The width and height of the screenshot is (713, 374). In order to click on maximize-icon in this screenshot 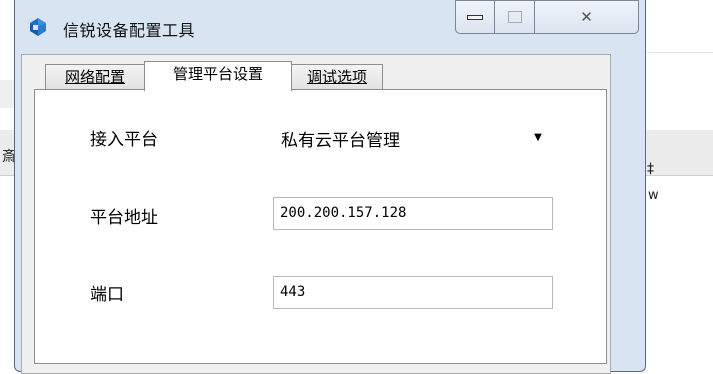, I will do `click(514, 17)`.